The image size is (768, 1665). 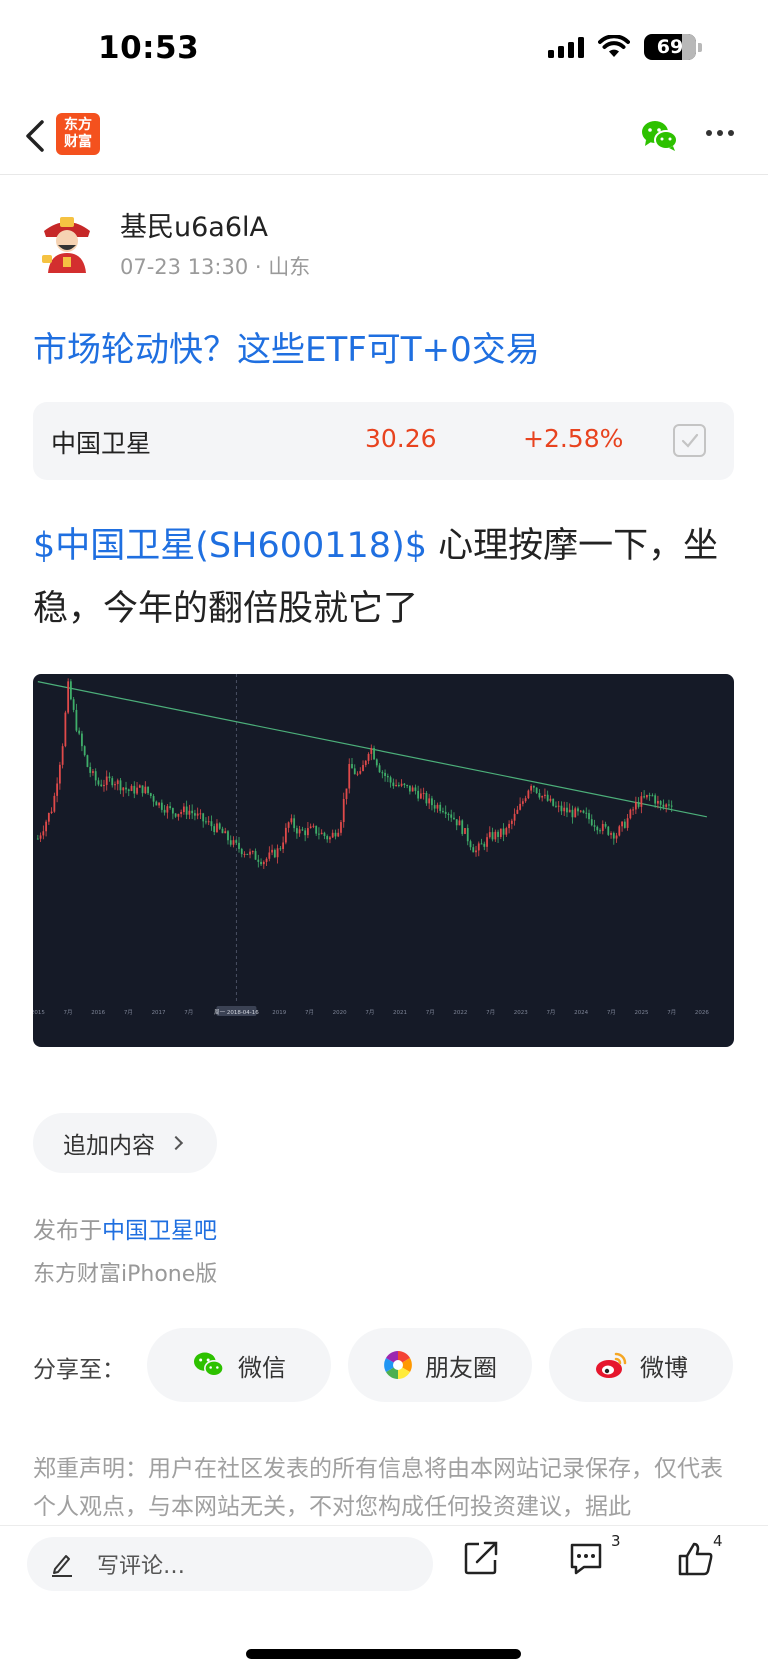 I want to click on share-icon, so click(x=481, y=1558).